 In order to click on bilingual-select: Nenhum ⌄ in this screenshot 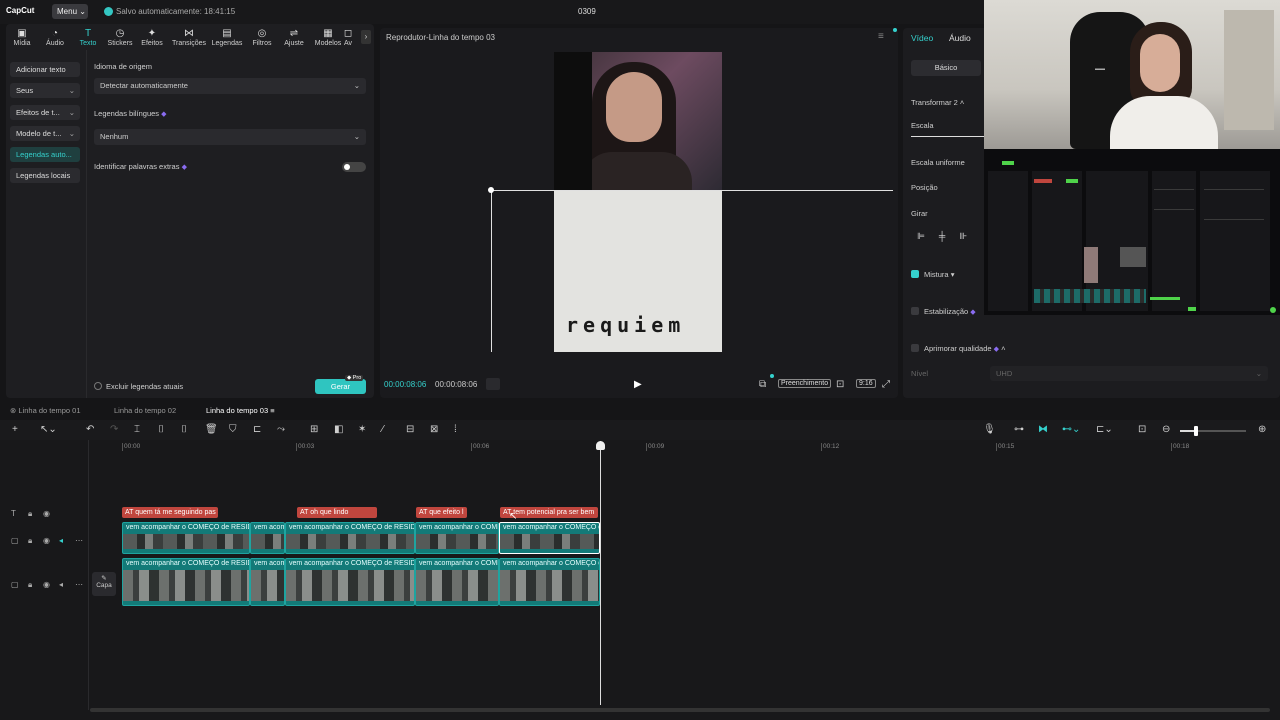, I will do `click(230, 137)`.